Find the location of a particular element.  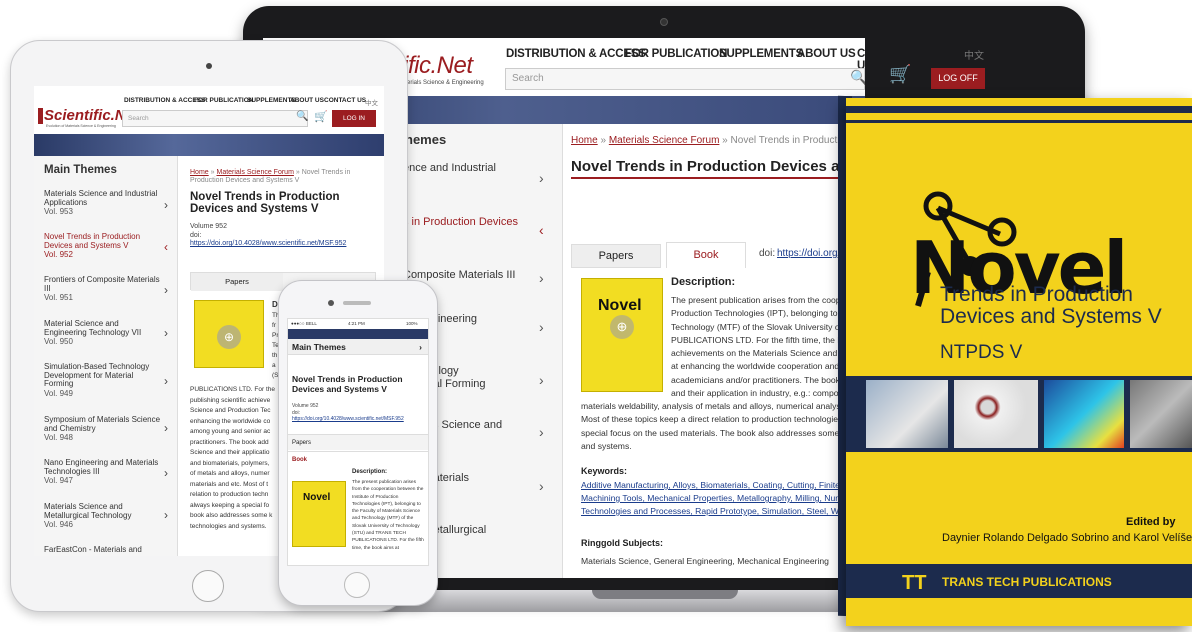

login-button: LOG IN is located at coordinates (354, 118).